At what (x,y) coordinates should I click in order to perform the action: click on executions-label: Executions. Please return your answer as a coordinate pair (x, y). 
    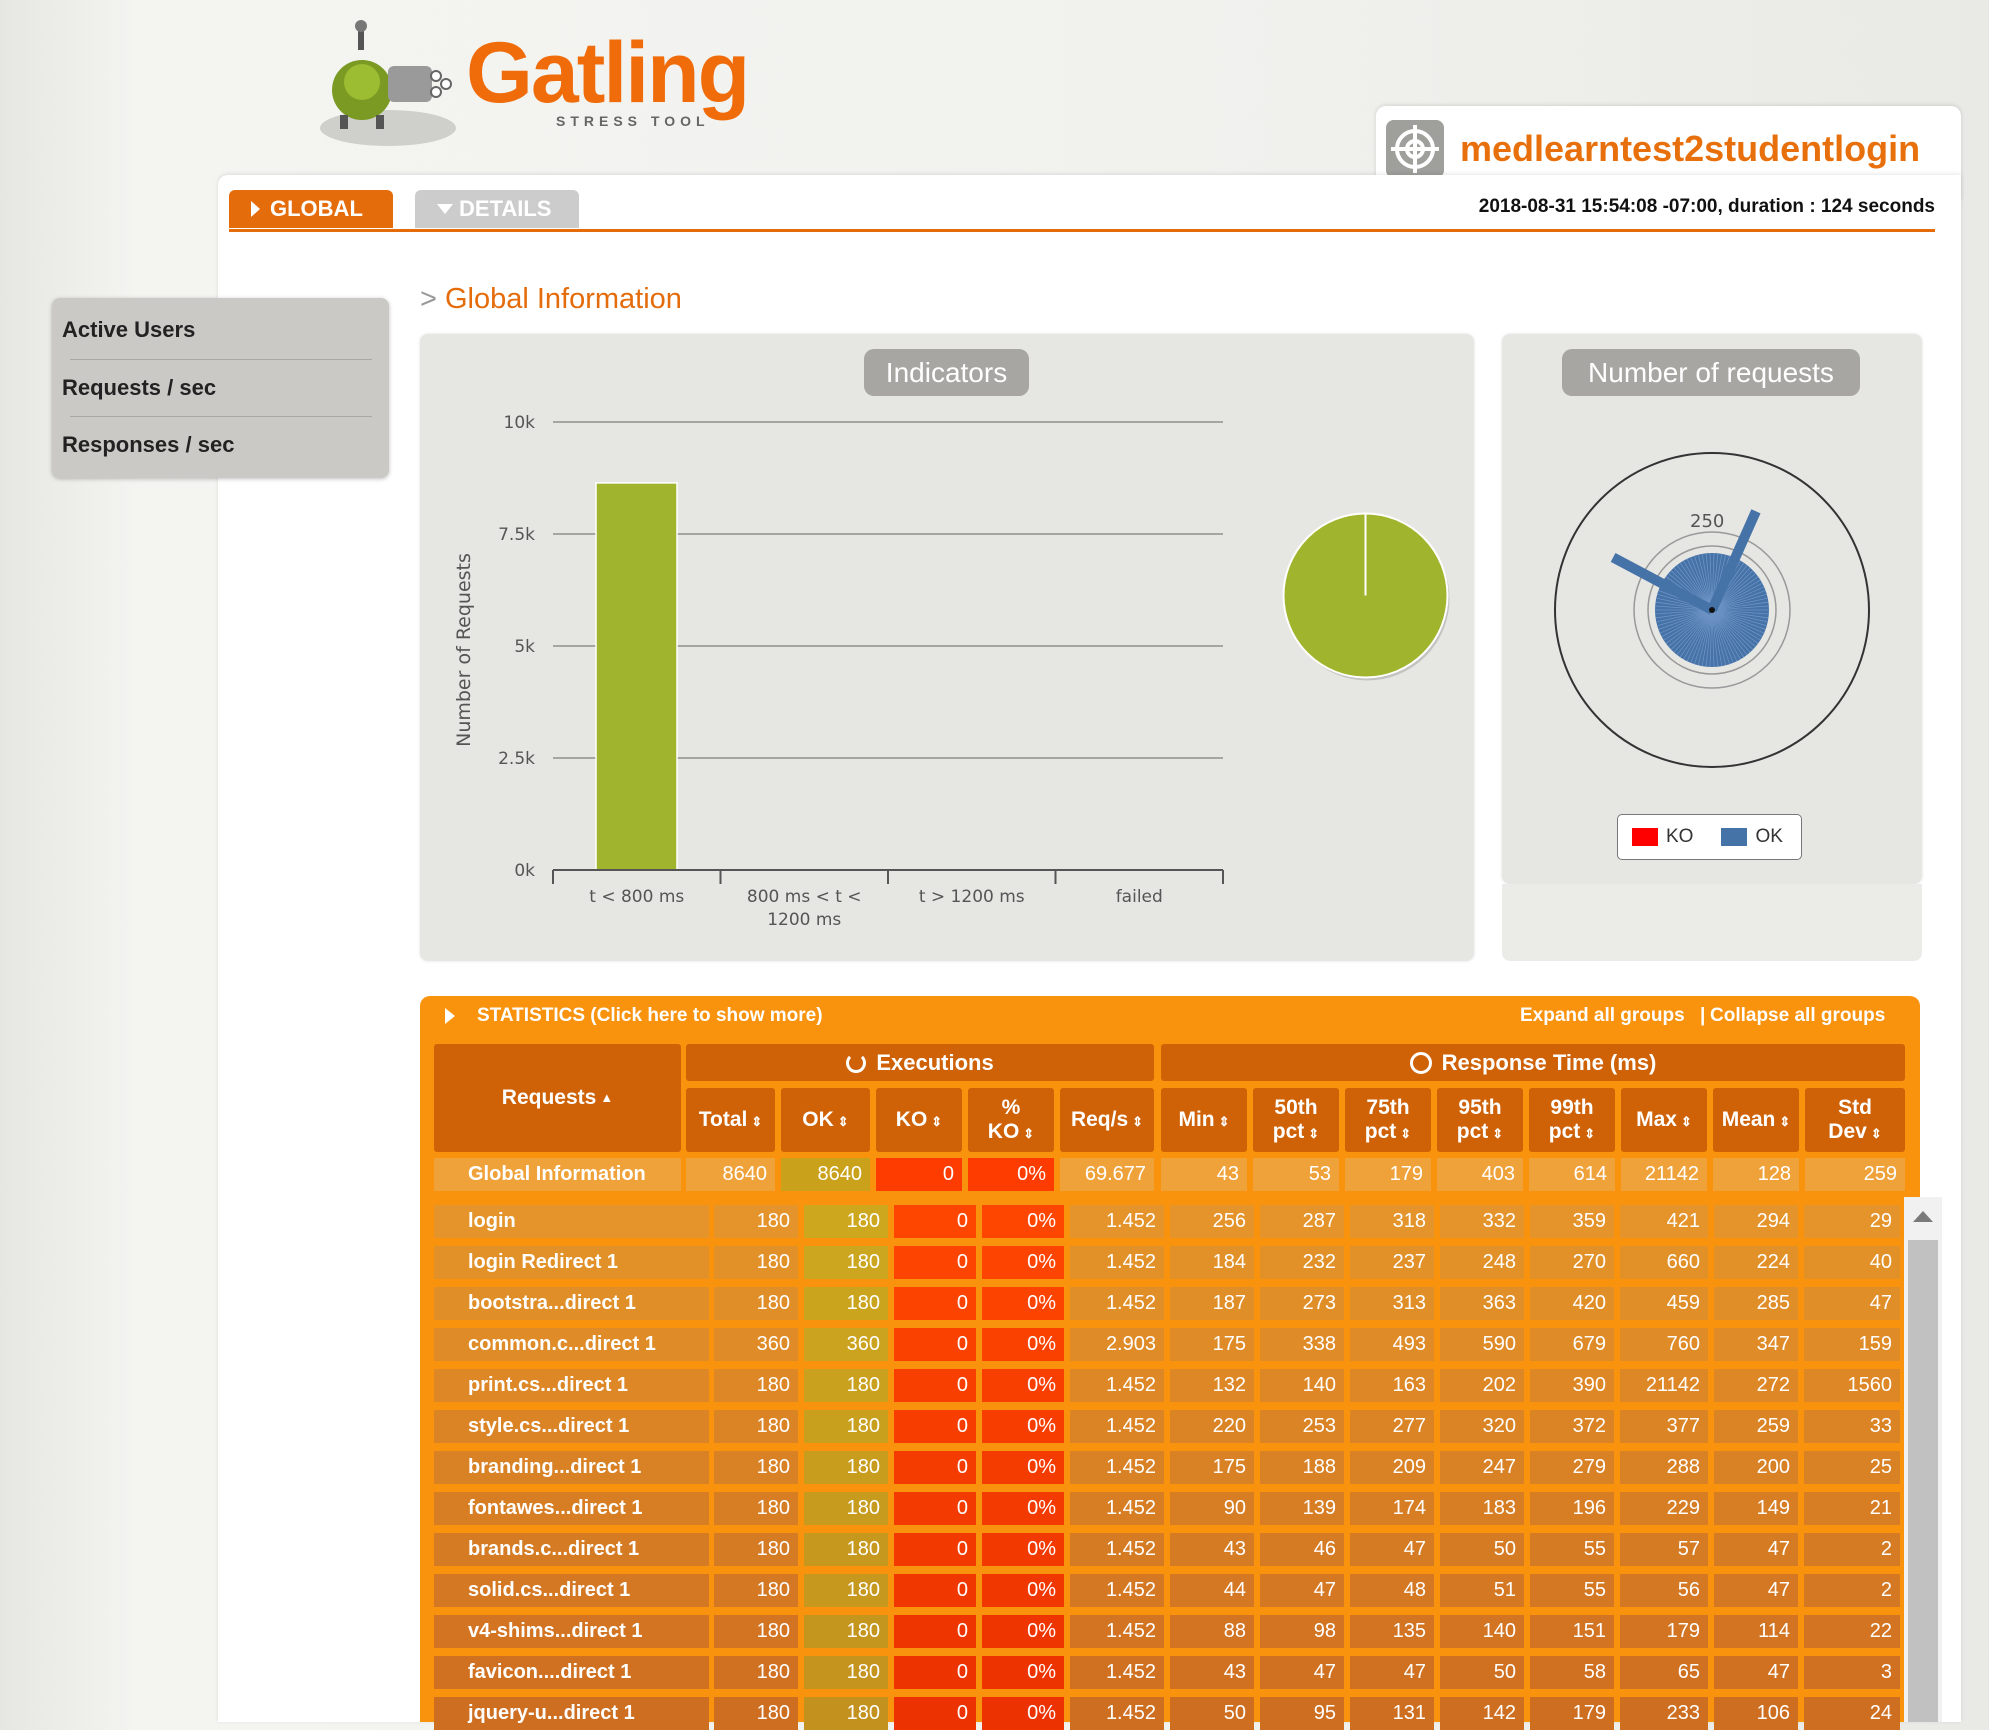
    Looking at the image, I should click on (935, 1062).